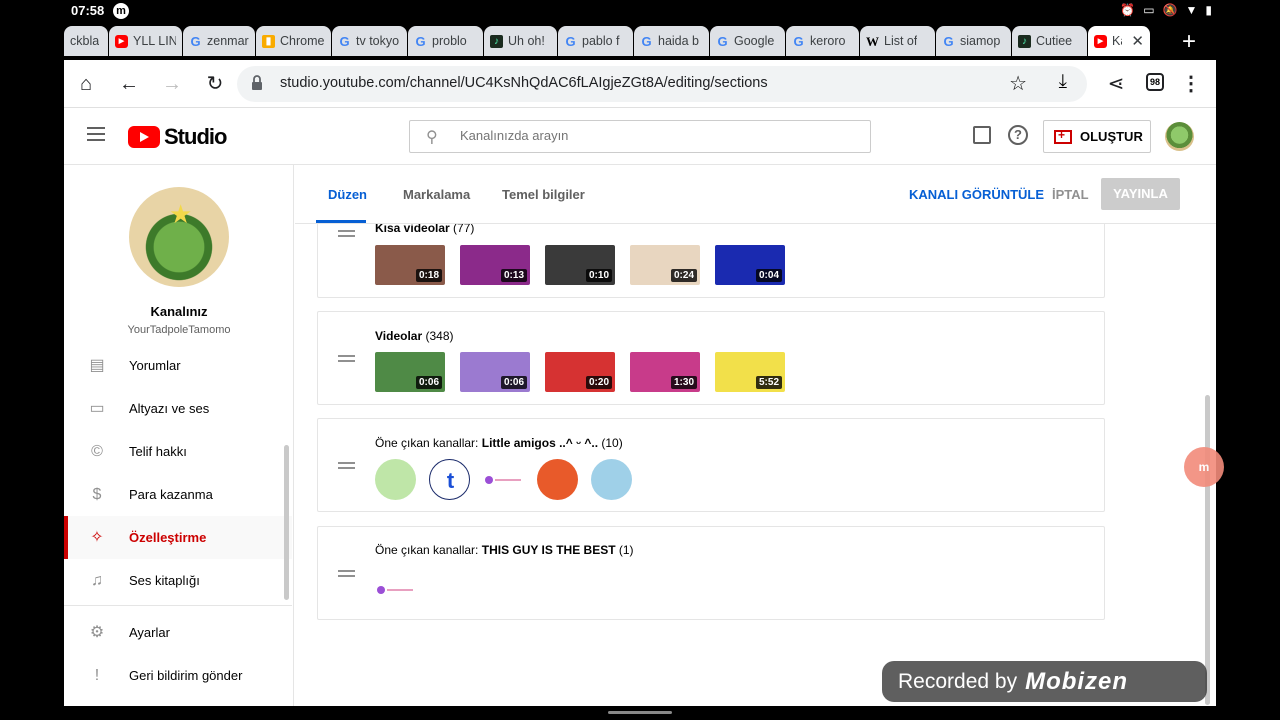 The image size is (1280, 720). Describe the element at coordinates (650, 135) in the screenshot. I see `channel-search-input` at that location.